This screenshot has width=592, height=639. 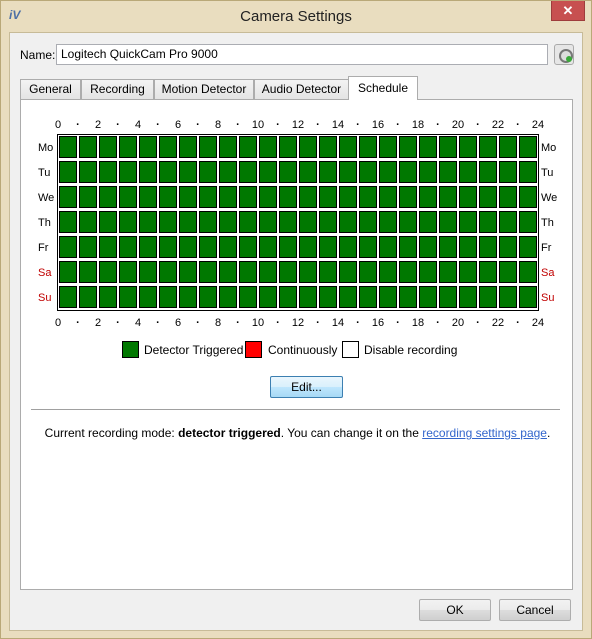 I want to click on tab-general: General, so click(x=50, y=89).